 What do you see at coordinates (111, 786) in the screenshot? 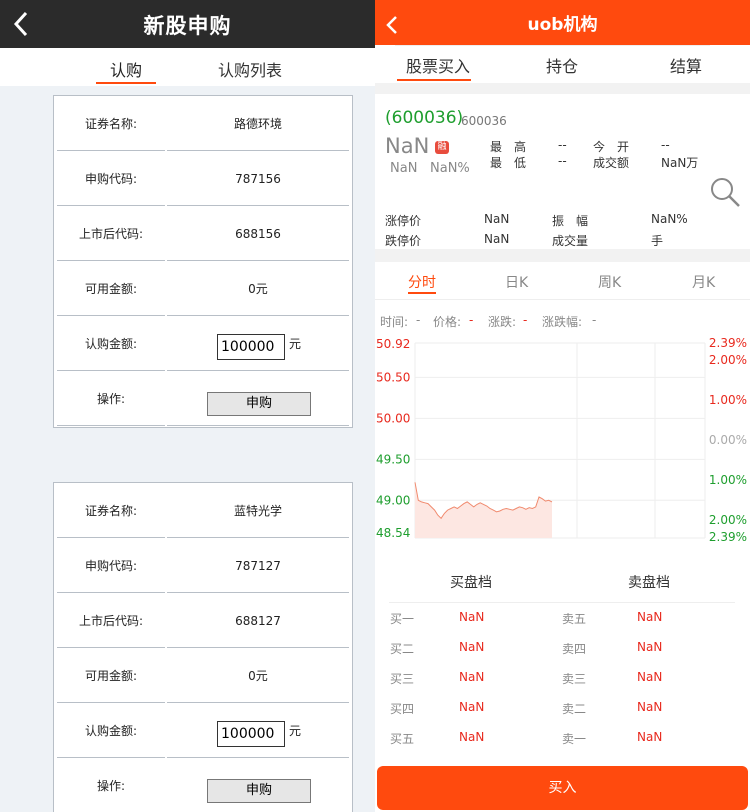
I see `label-operate: 操作:` at bounding box center [111, 786].